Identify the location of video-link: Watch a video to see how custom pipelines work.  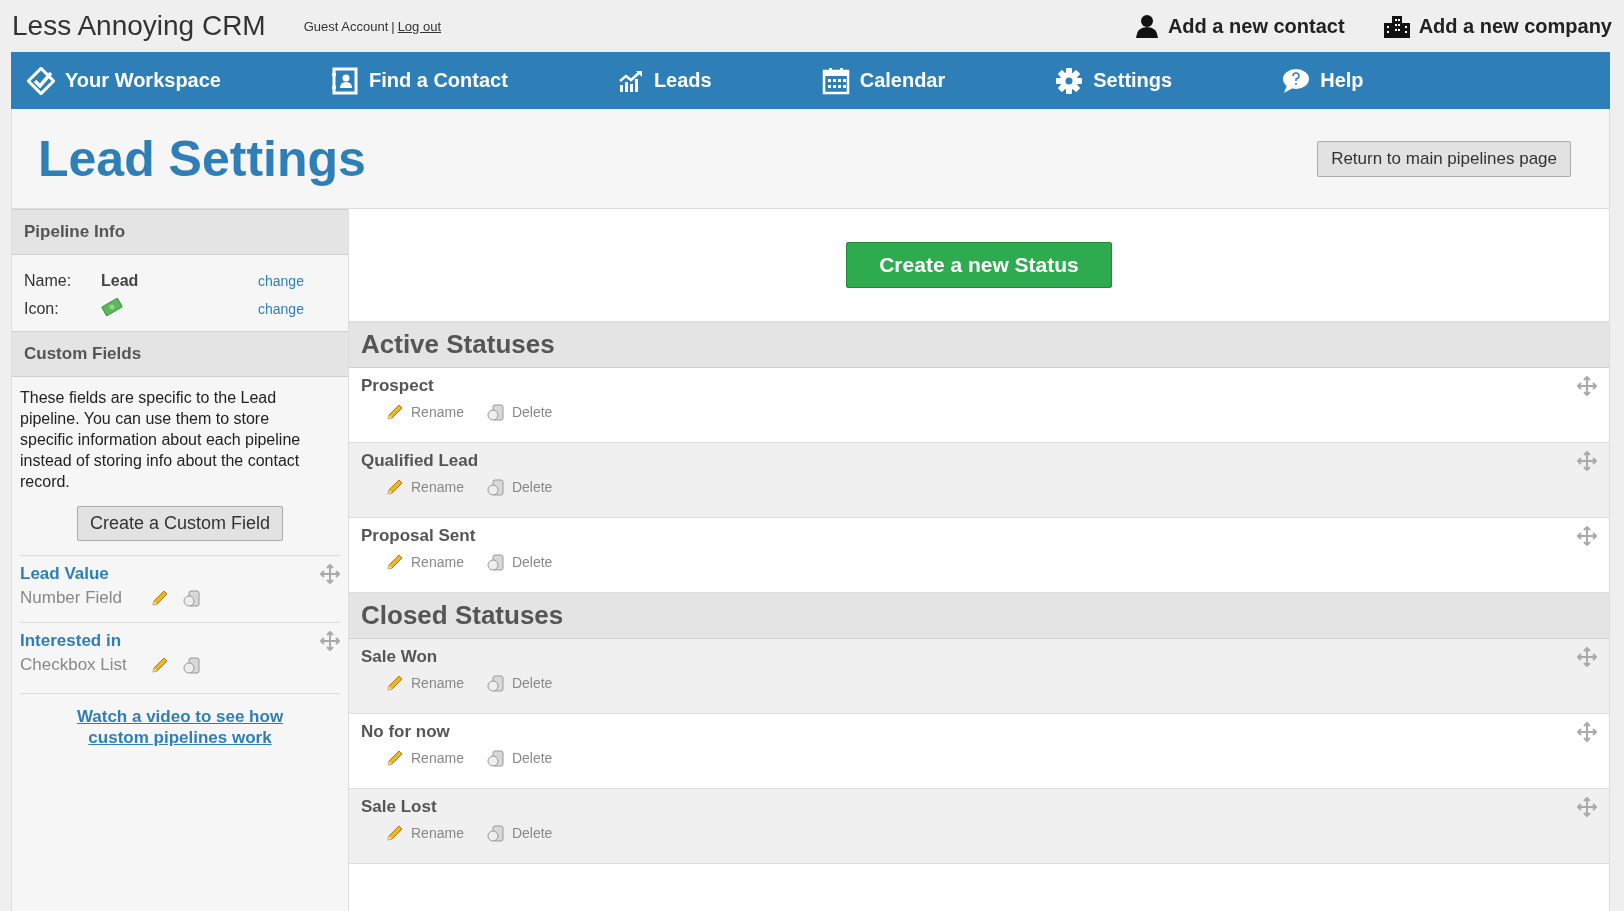
(180, 727).